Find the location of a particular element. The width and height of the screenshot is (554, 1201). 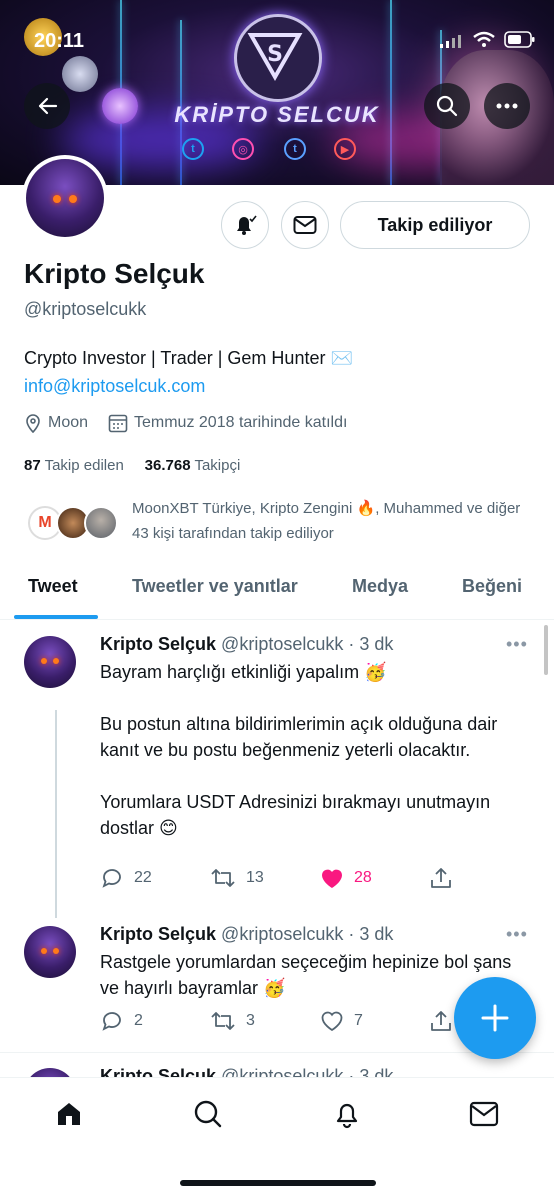

signal-icon is located at coordinates (451, 43).